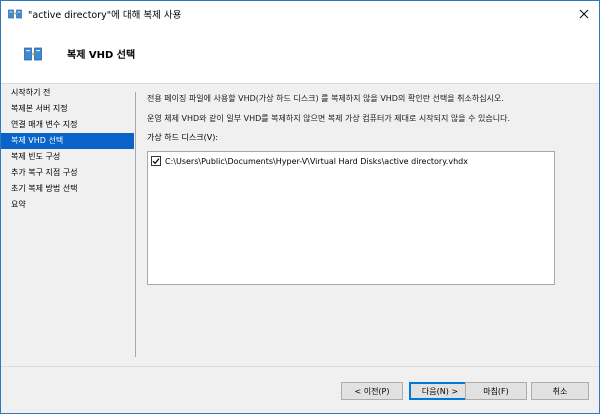 This screenshot has width=600, height=414. Describe the element at coordinates (105, 15) in the screenshot. I see `window-title: "active directory"에 대해 복제 사용` at that location.